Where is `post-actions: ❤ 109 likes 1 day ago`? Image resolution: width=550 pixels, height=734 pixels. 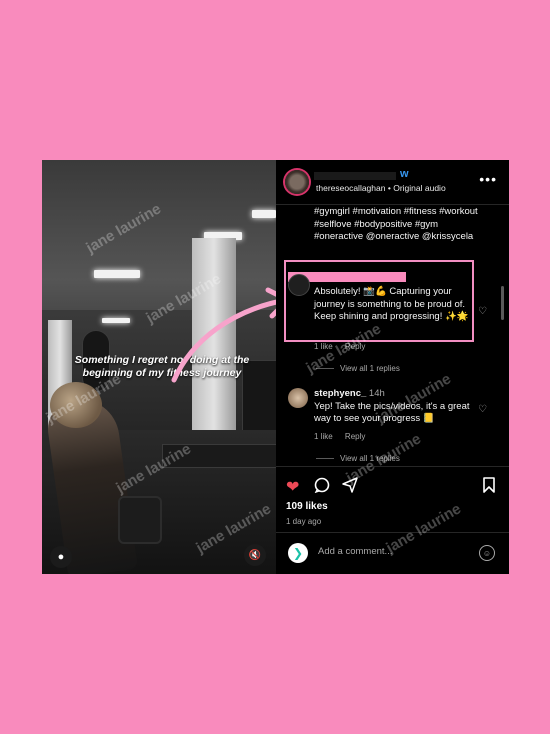
post-actions: ❤ 109 likes 1 day ago is located at coordinates (392, 496).